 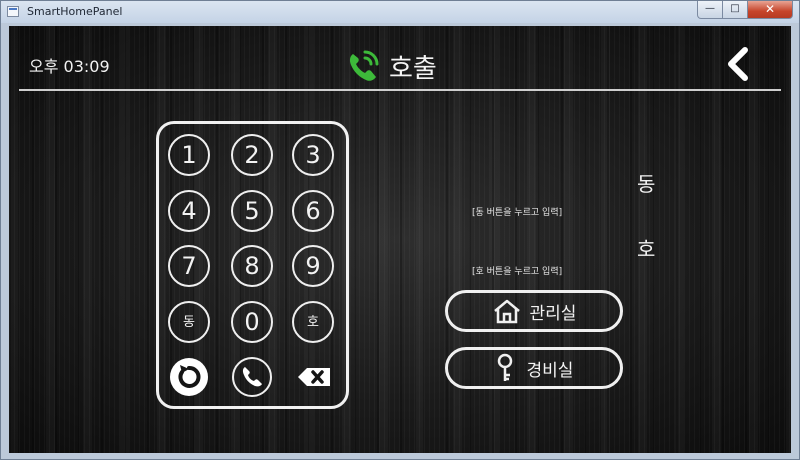 What do you see at coordinates (313, 266) in the screenshot?
I see `key-9: 9` at bounding box center [313, 266].